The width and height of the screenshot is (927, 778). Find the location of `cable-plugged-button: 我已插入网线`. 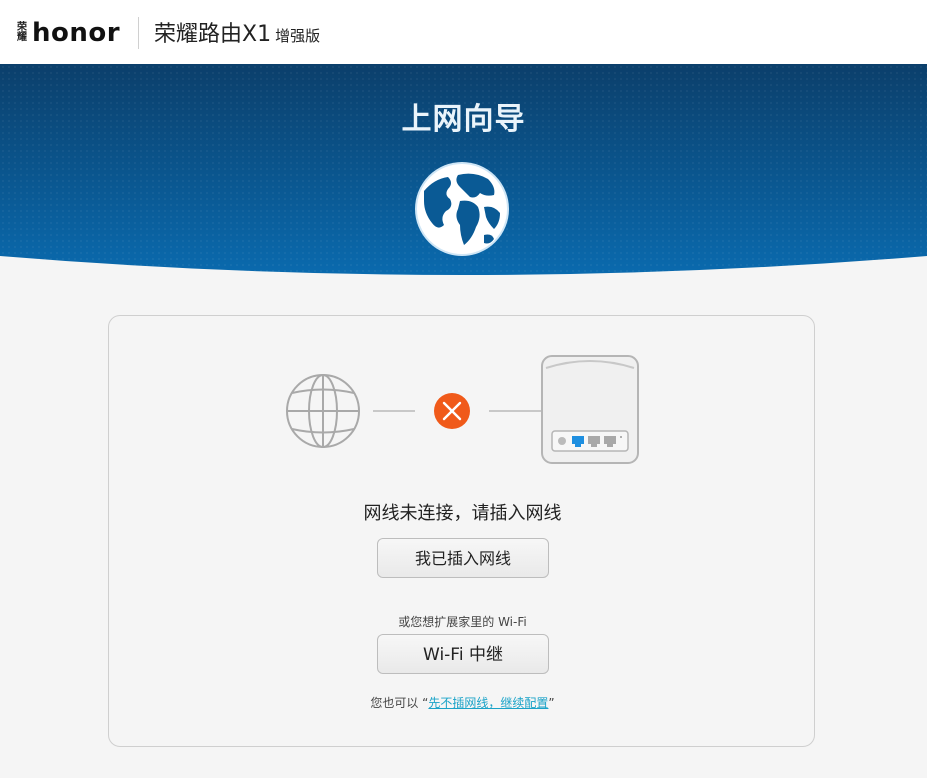

cable-plugged-button: 我已插入网线 is located at coordinates (463, 558).